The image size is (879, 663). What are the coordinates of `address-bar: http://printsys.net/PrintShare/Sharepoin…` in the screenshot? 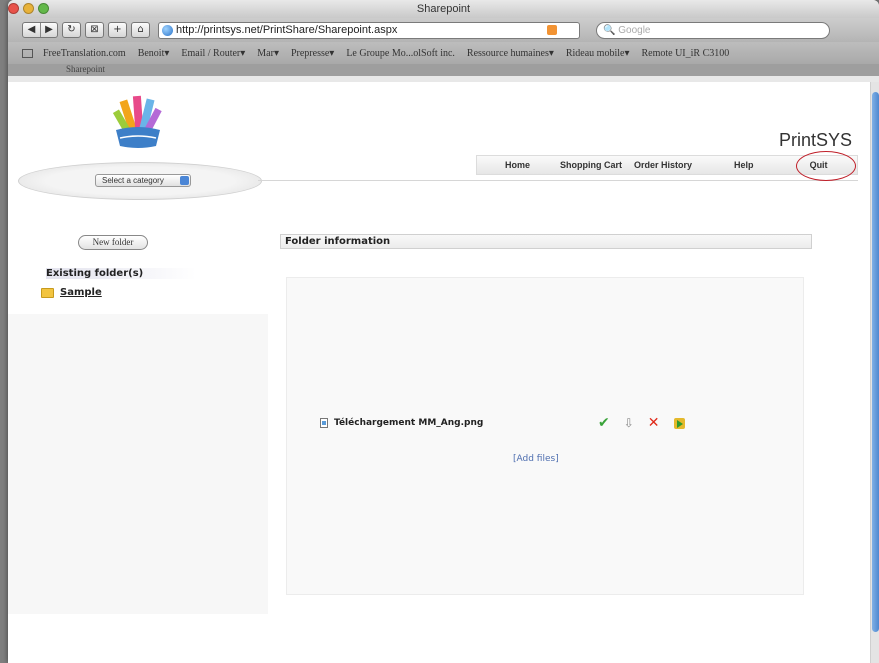 It's located at (369, 30).